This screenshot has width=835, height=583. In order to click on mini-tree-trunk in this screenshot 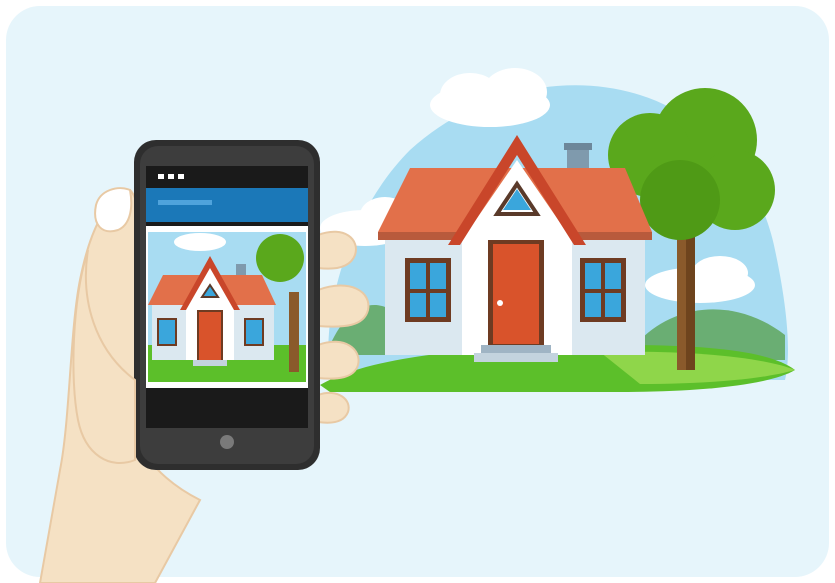, I will do `click(294, 332)`.